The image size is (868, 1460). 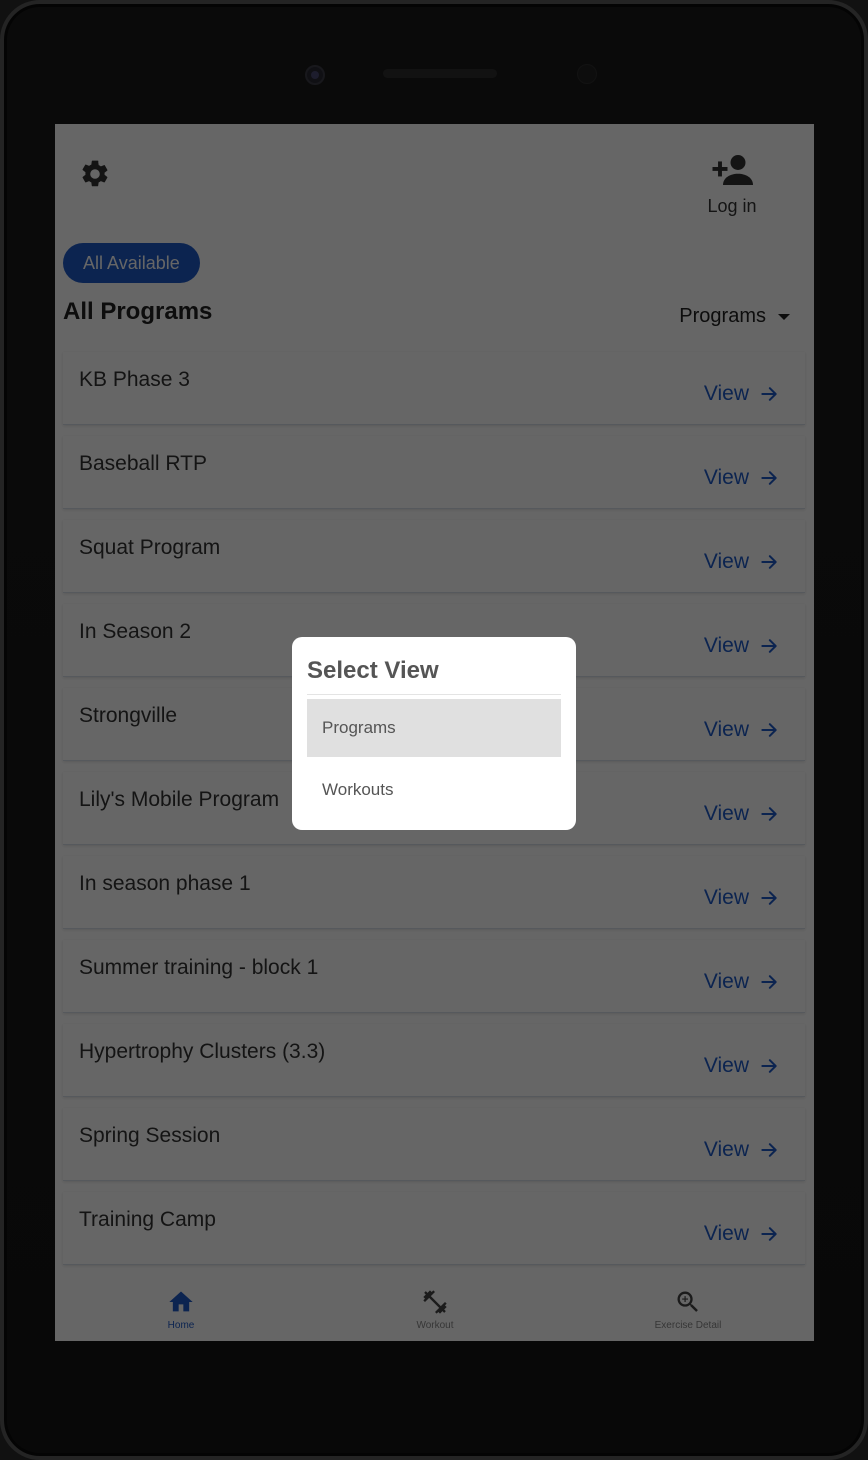 What do you see at coordinates (199, 967) in the screenshot?
I see `program-name: Summer training - block 1` at bounding box center [199, 967].